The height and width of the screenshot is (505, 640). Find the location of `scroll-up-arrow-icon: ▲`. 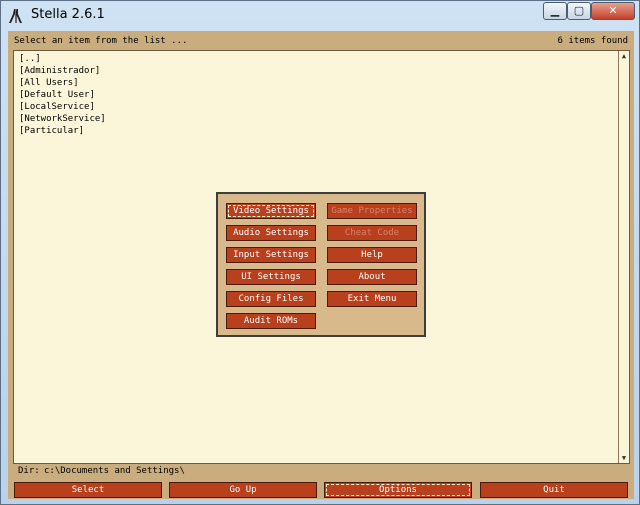

scroll-up-arrow-icon: ▲ is located at coordinates (624, 56).